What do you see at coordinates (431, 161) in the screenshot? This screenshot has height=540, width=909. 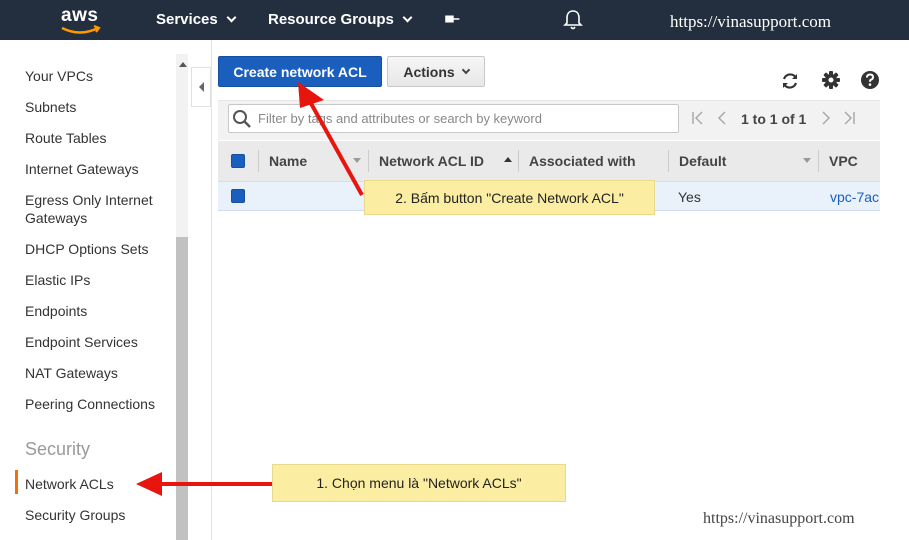 I see `column-header-network-acl-id: Network ACL ID` at bounding box center [431, 161].